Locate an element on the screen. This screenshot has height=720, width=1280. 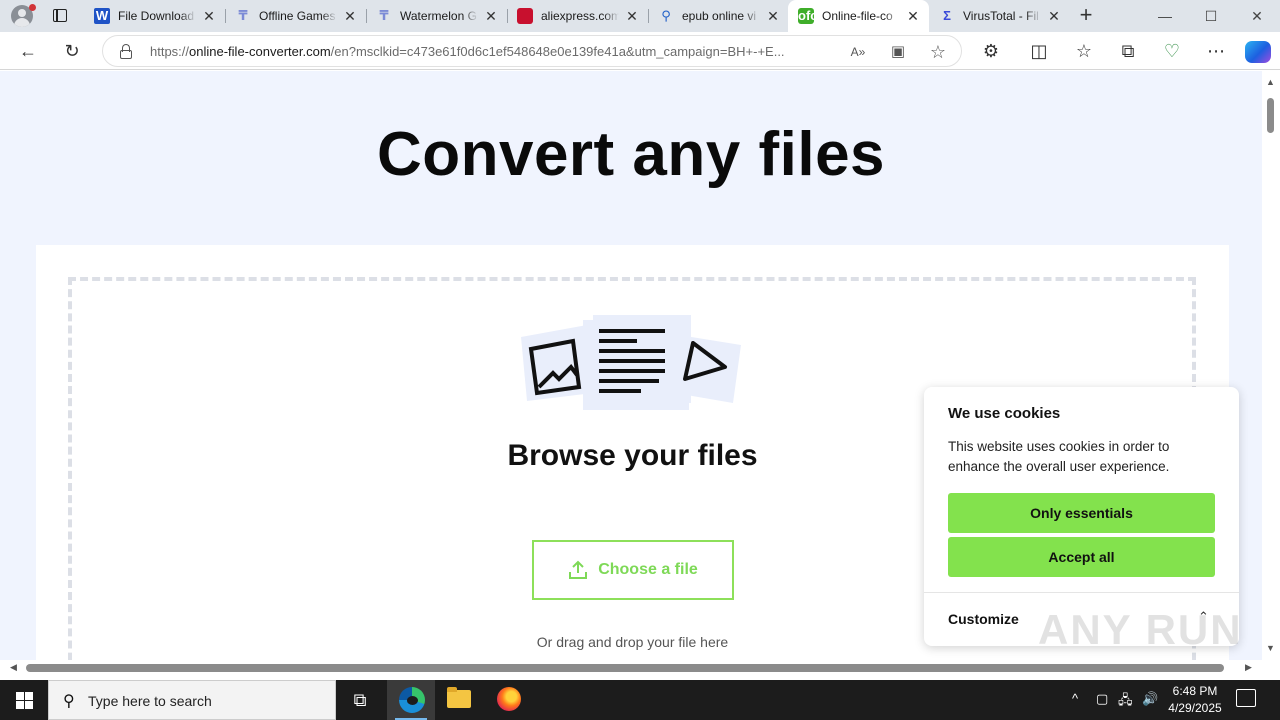
network-icon: 🖧 is located at coordinates (1125, 702).